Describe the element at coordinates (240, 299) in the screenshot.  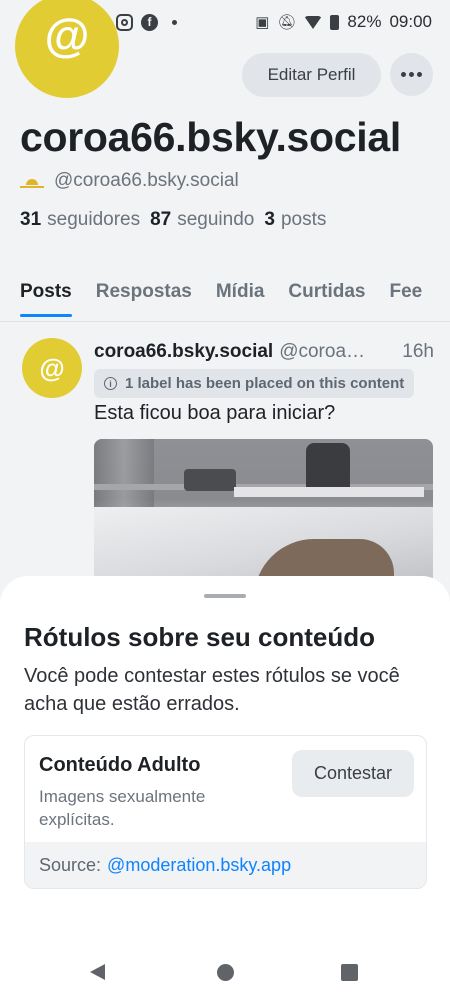
I see `tab-media: Mídia` at that location.